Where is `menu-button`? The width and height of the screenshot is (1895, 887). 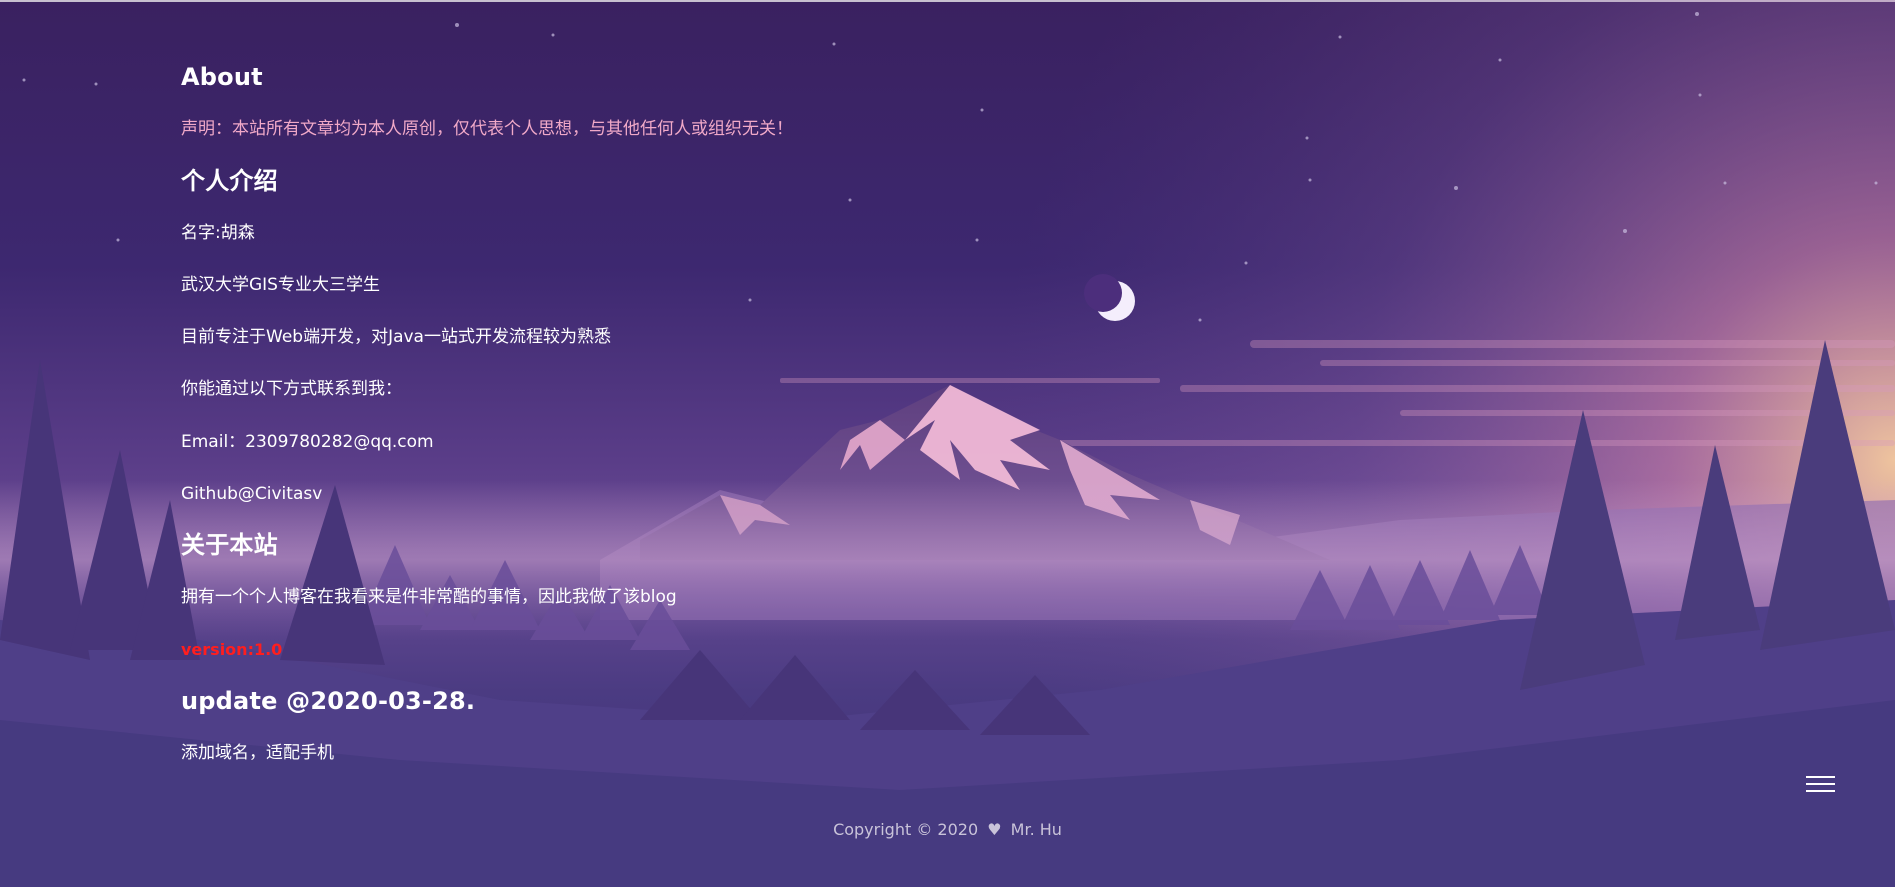
menu-button is located at coordinates (1820, 784).